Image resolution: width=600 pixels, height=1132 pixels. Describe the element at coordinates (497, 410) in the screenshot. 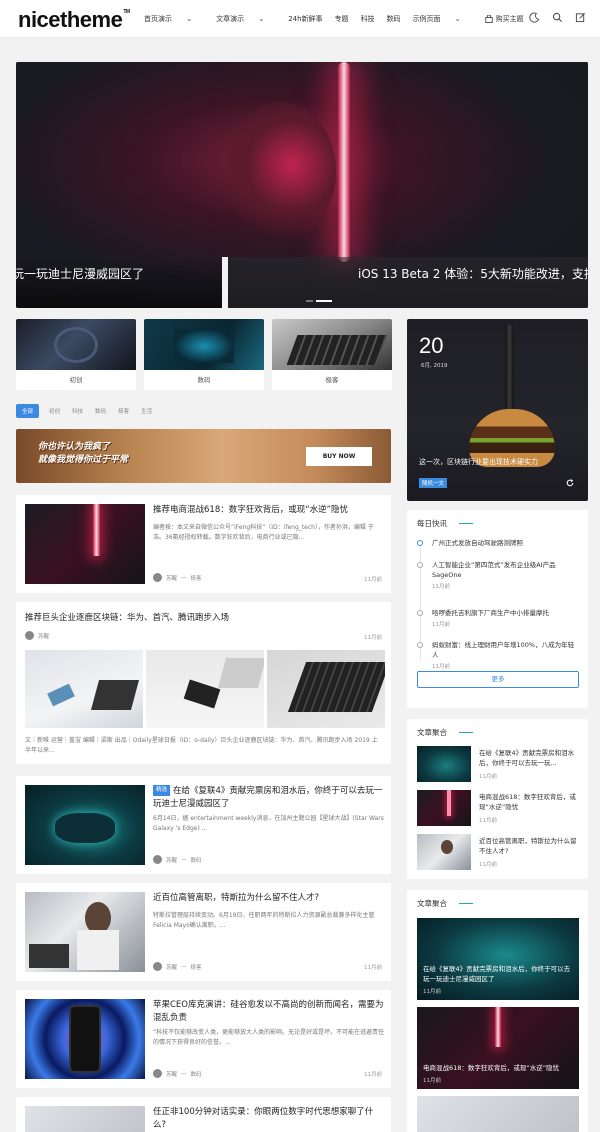

I see `side-feature-card: 20 6月, 2019 这一次，区块链行业要出现技术硬实力 随机一文` at that location.